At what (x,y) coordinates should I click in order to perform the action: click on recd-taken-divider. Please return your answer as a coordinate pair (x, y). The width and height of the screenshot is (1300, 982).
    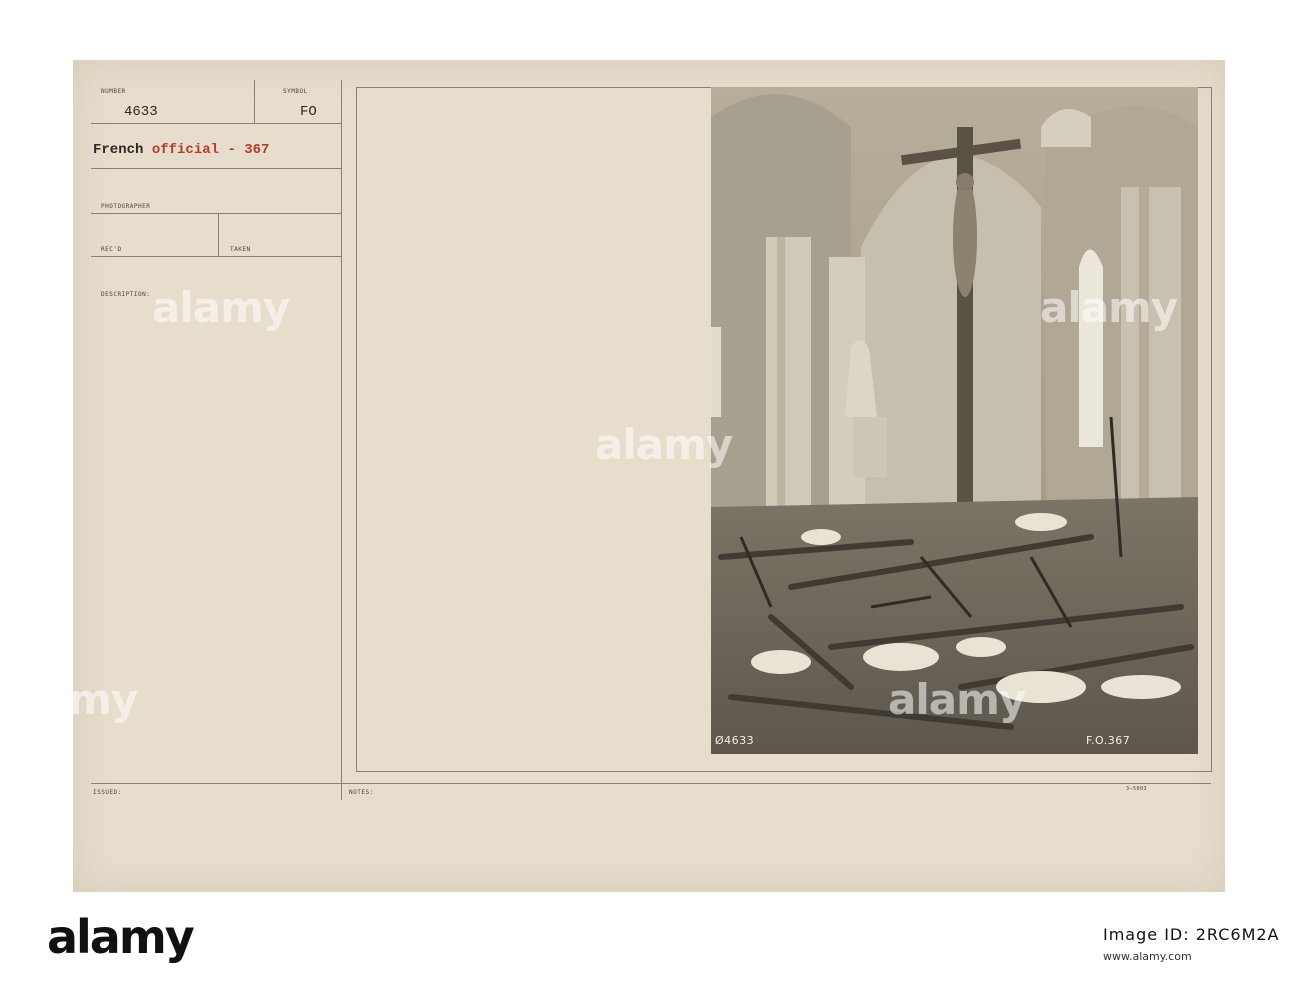
    Looking at the image, I should click on (218, 234).